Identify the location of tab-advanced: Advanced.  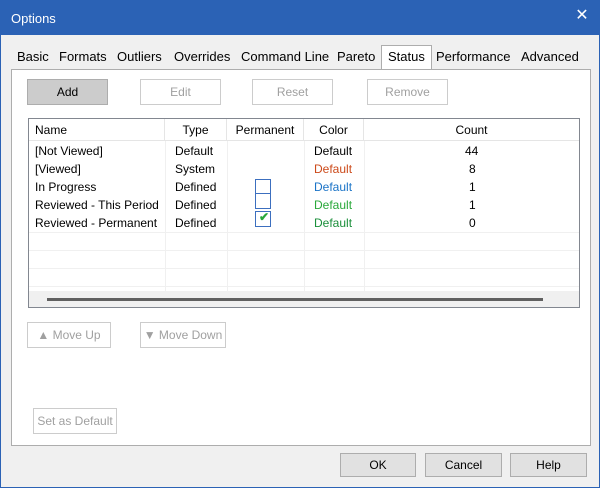
(550, 59).